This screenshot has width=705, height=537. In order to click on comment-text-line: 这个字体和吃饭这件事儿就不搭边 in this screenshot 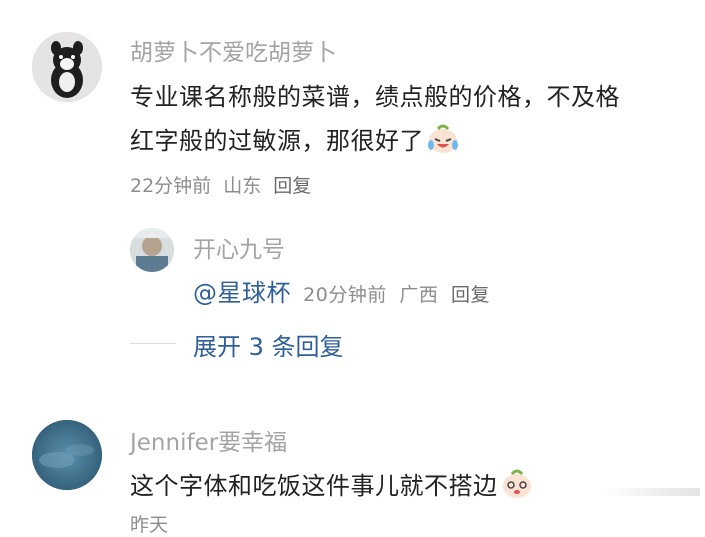, I will do `click(332, 486)`.